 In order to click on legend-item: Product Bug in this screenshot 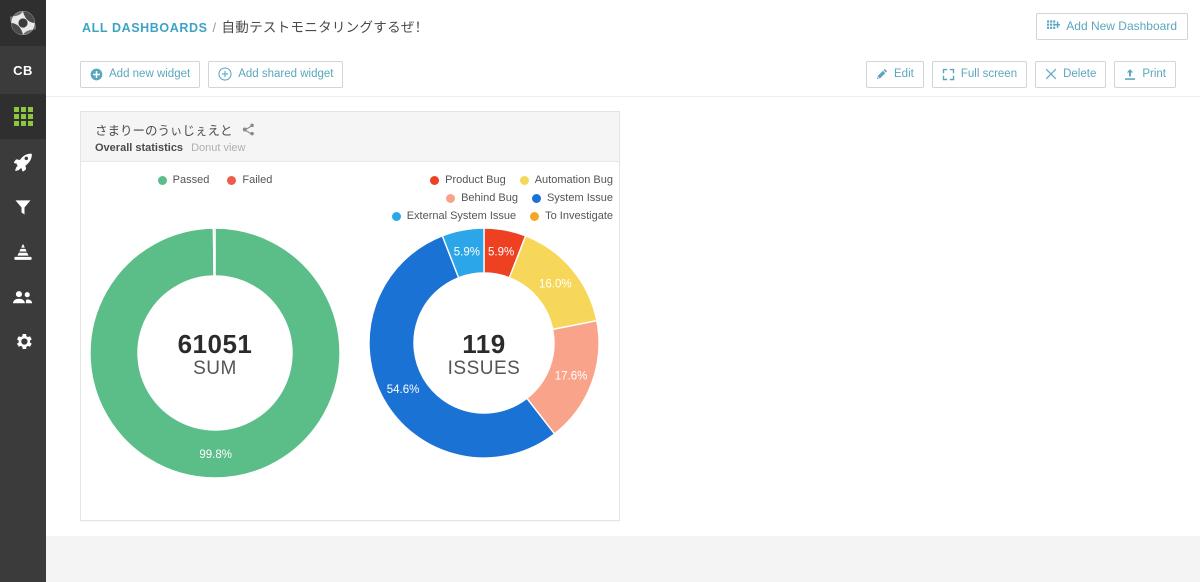, I will do `click(468, 180)`.